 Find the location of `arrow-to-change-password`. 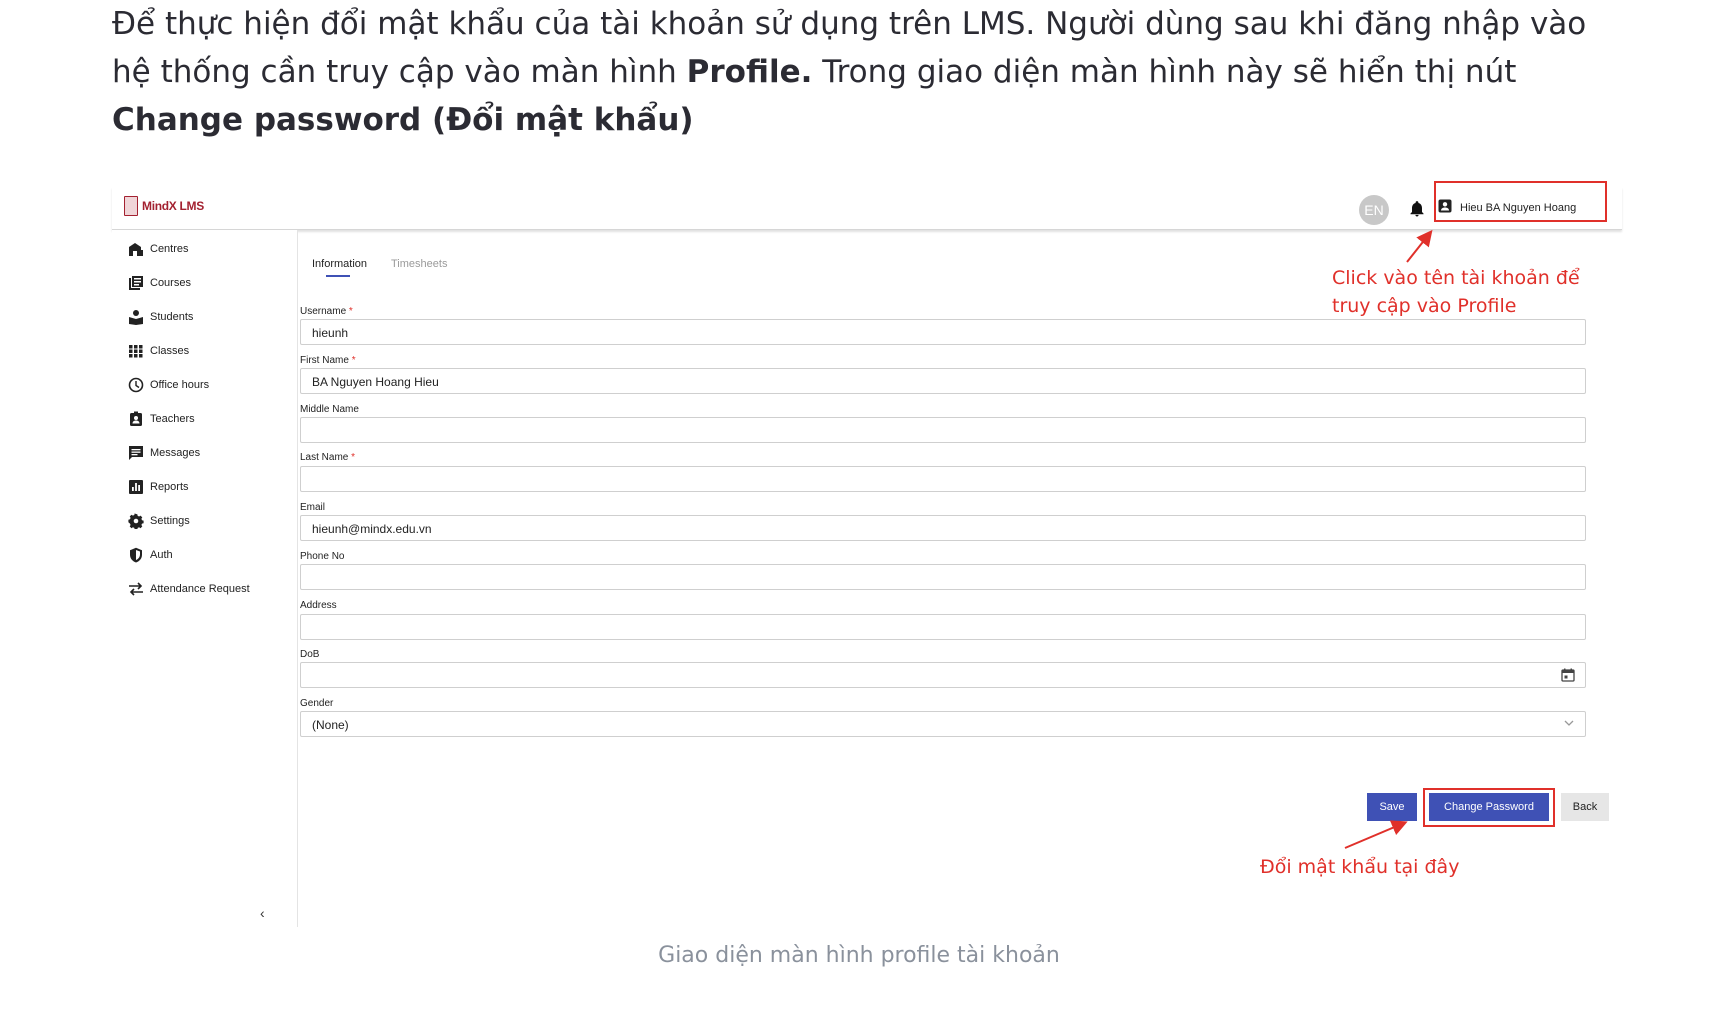

arrow-to-change-password is located at coordinates (1376, 834).